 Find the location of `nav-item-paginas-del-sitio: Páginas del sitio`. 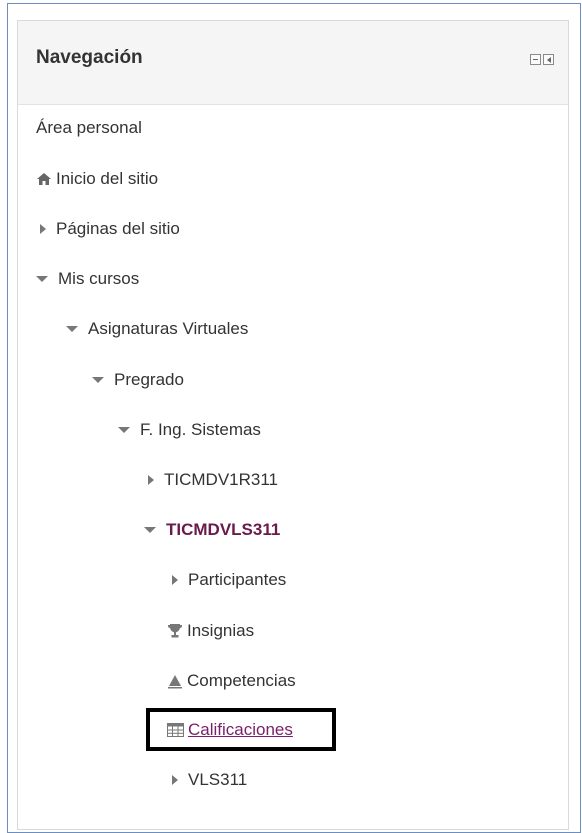

nav-item-paginas-del-sitio: Páginas del sitio is located at coordinates (109, 229).